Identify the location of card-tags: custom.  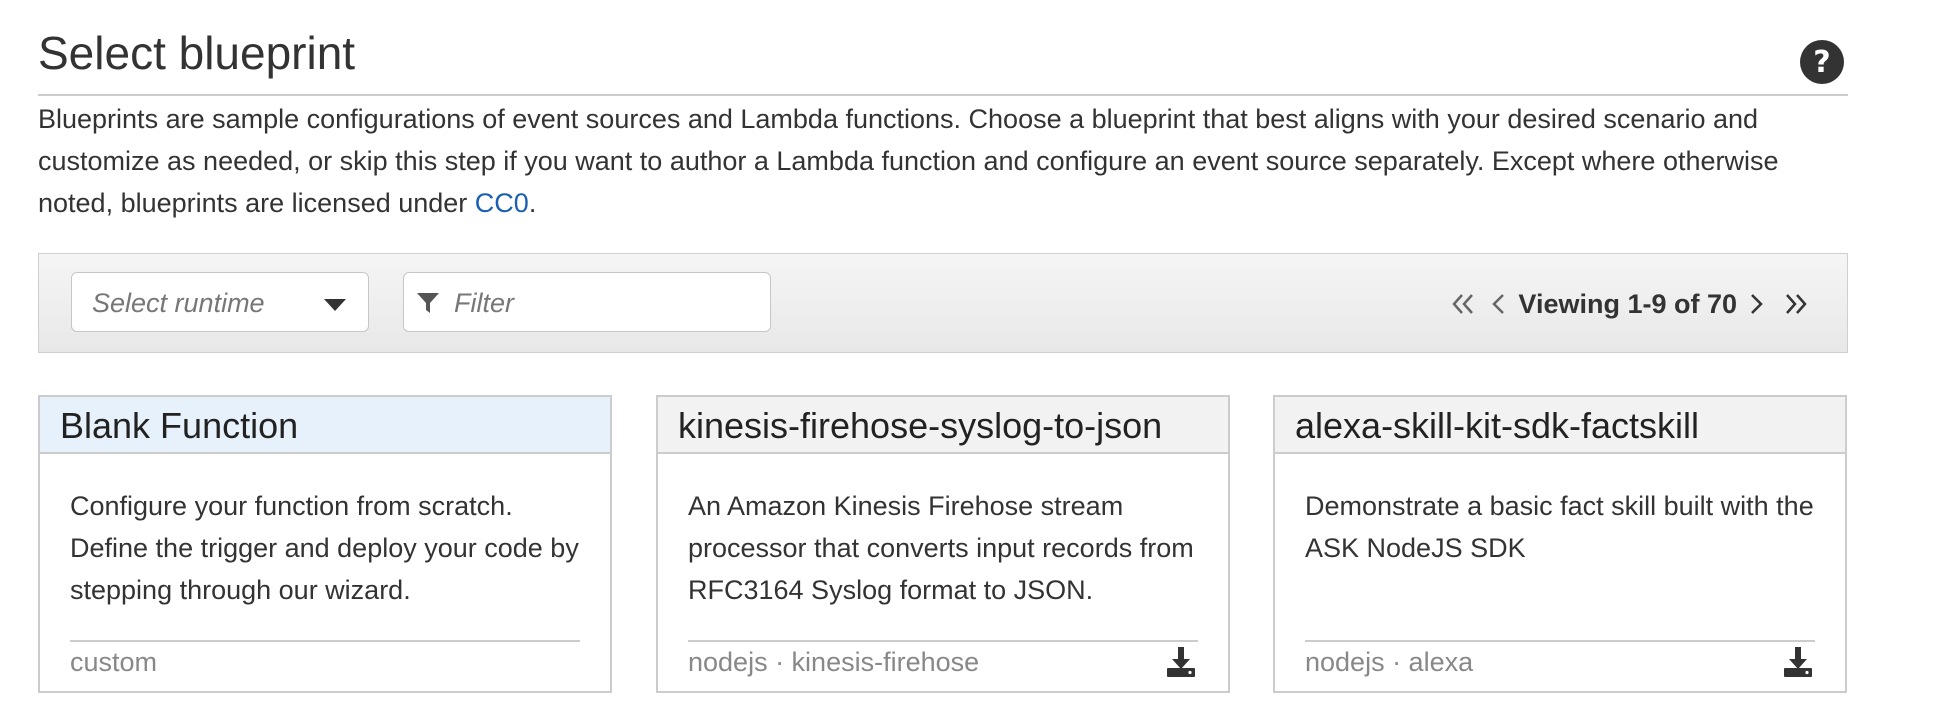
(114, 662).